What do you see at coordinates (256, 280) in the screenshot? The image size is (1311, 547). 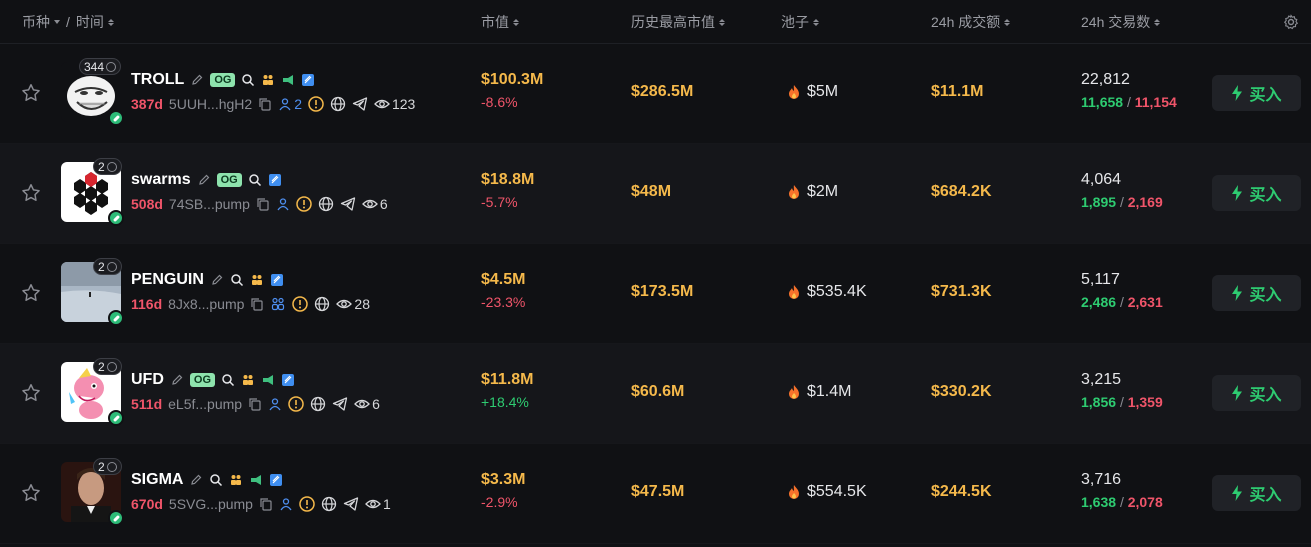 I see `team-icon` at bounding box center [256, 280].